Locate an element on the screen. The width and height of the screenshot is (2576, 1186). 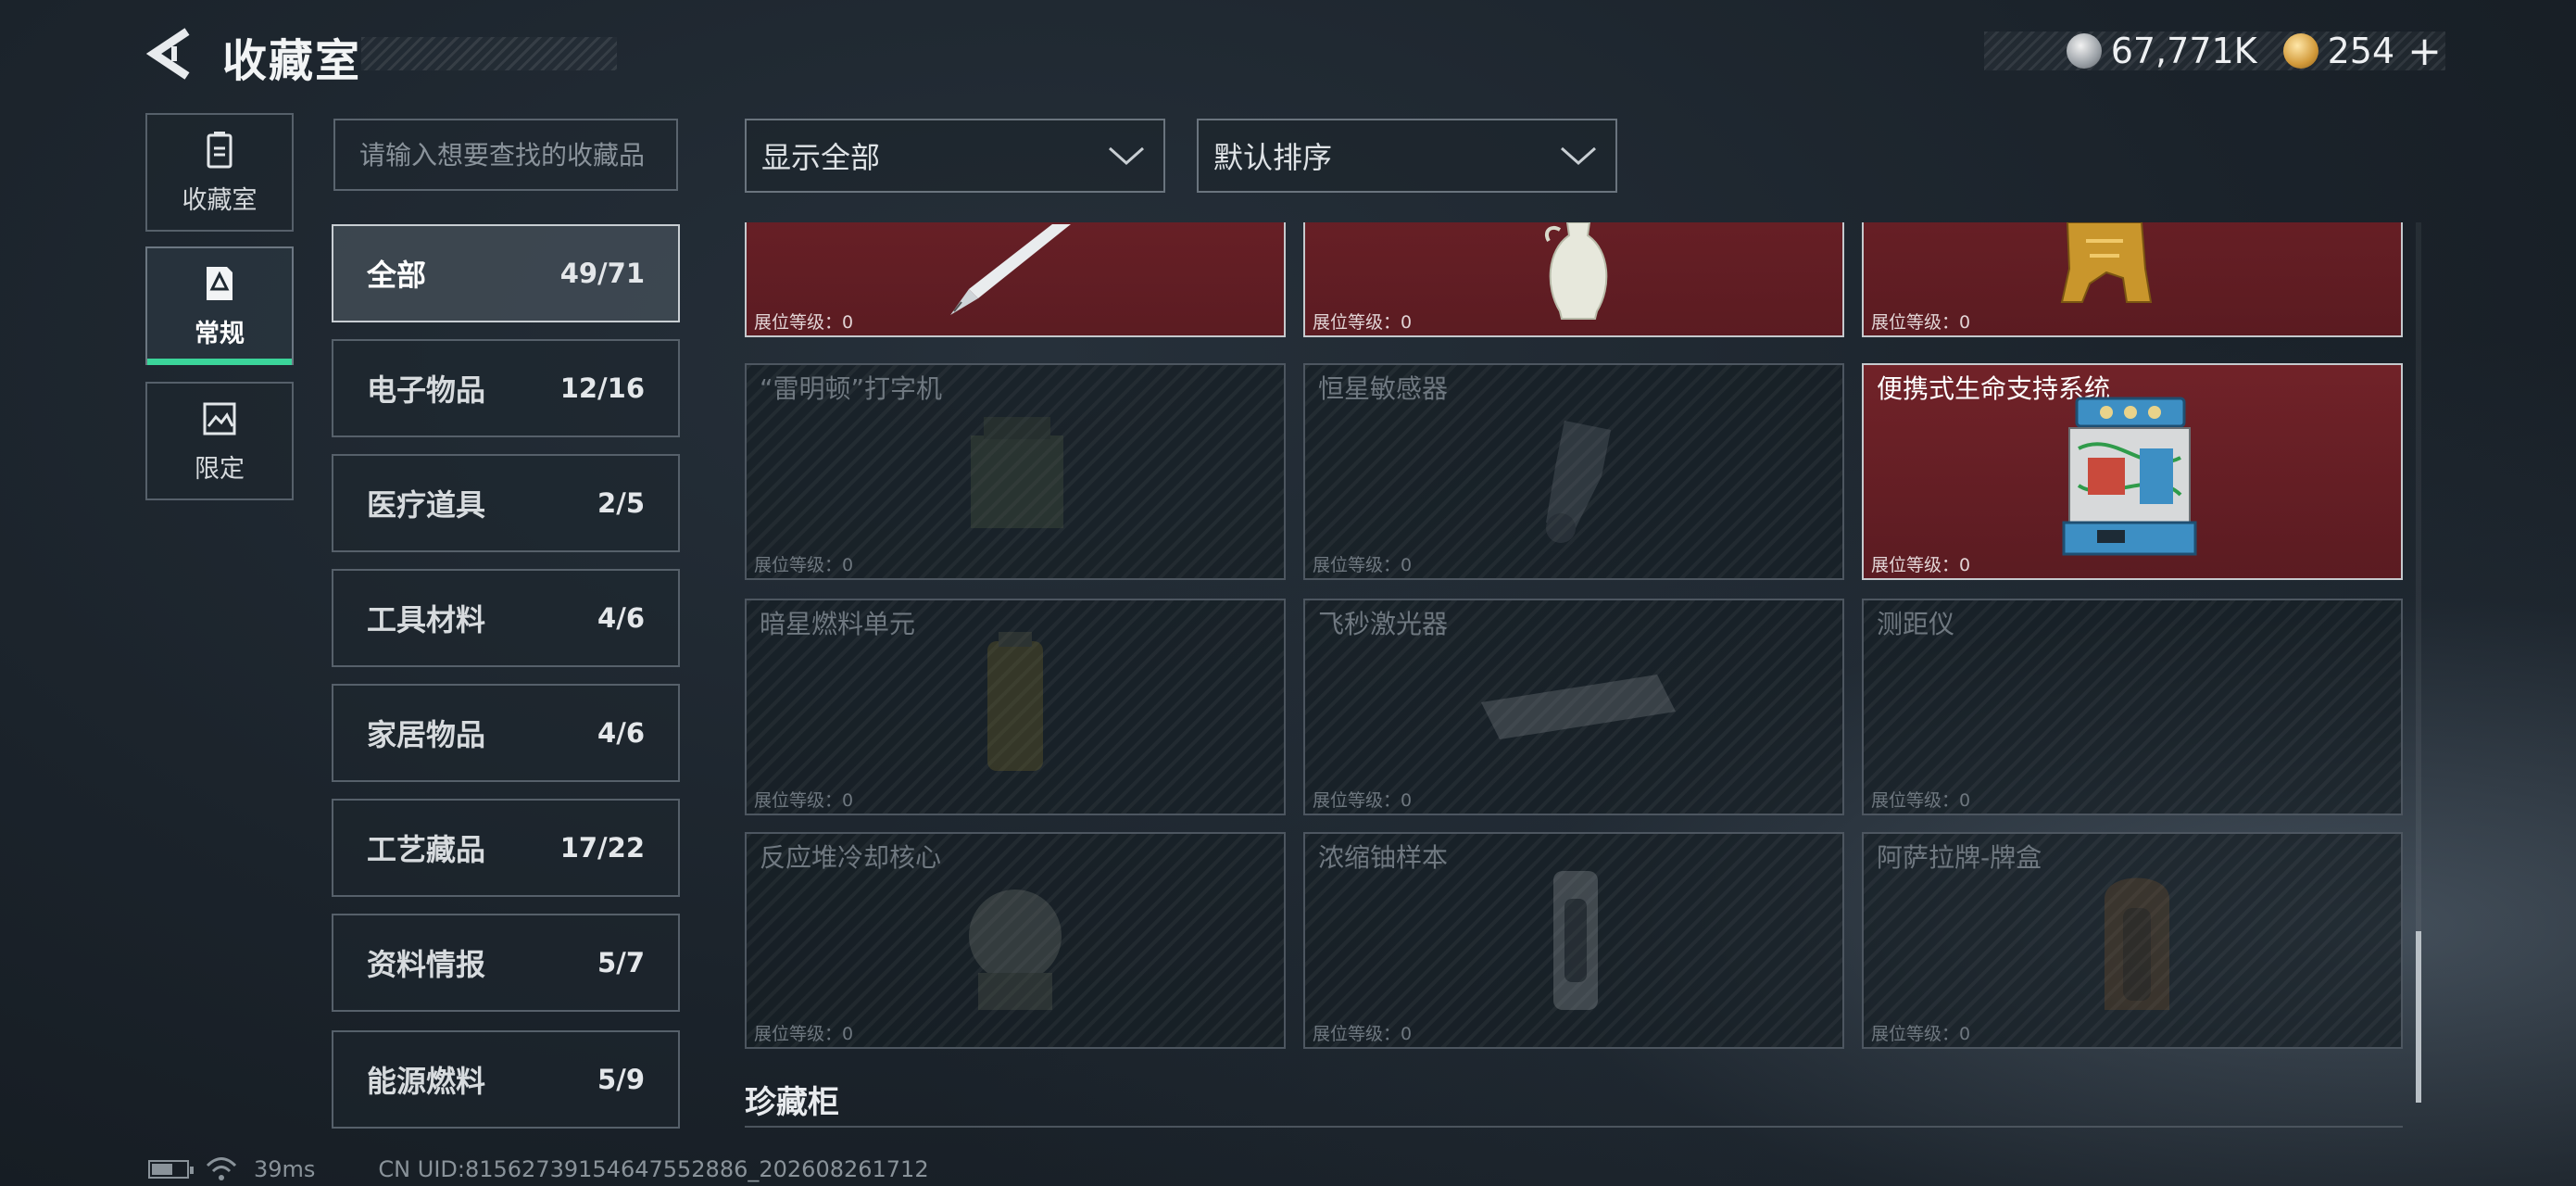
item-card: 阿萨拉牌-牌盒 展位等级：0 is located at coordinates (2132, 940).